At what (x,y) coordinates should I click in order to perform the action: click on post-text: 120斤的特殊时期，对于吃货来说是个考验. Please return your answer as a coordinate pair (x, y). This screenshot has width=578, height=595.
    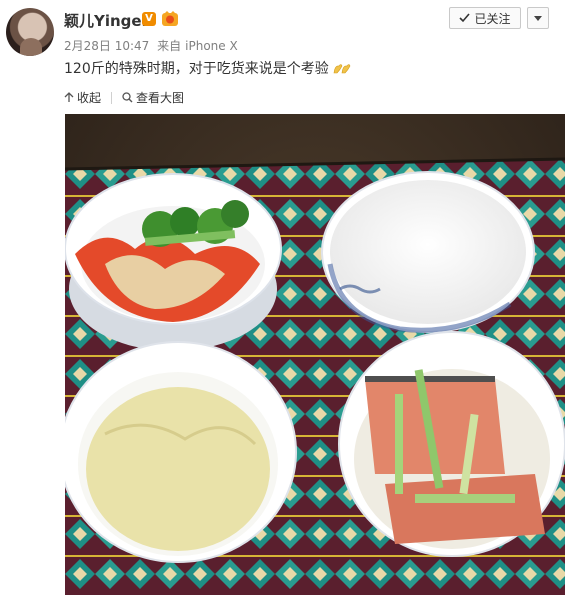
    Looking at the image, I should click on (207, 68).